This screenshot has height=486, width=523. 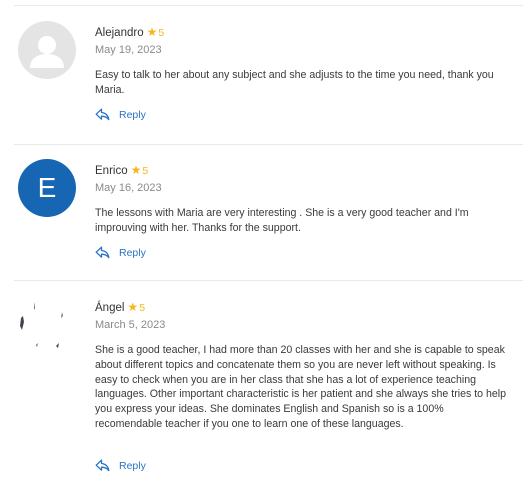 What do you see at coordinates (110, 308) in the screenshot?
I see `reviewer-name: Ángel` at bounding box center [110, 308].